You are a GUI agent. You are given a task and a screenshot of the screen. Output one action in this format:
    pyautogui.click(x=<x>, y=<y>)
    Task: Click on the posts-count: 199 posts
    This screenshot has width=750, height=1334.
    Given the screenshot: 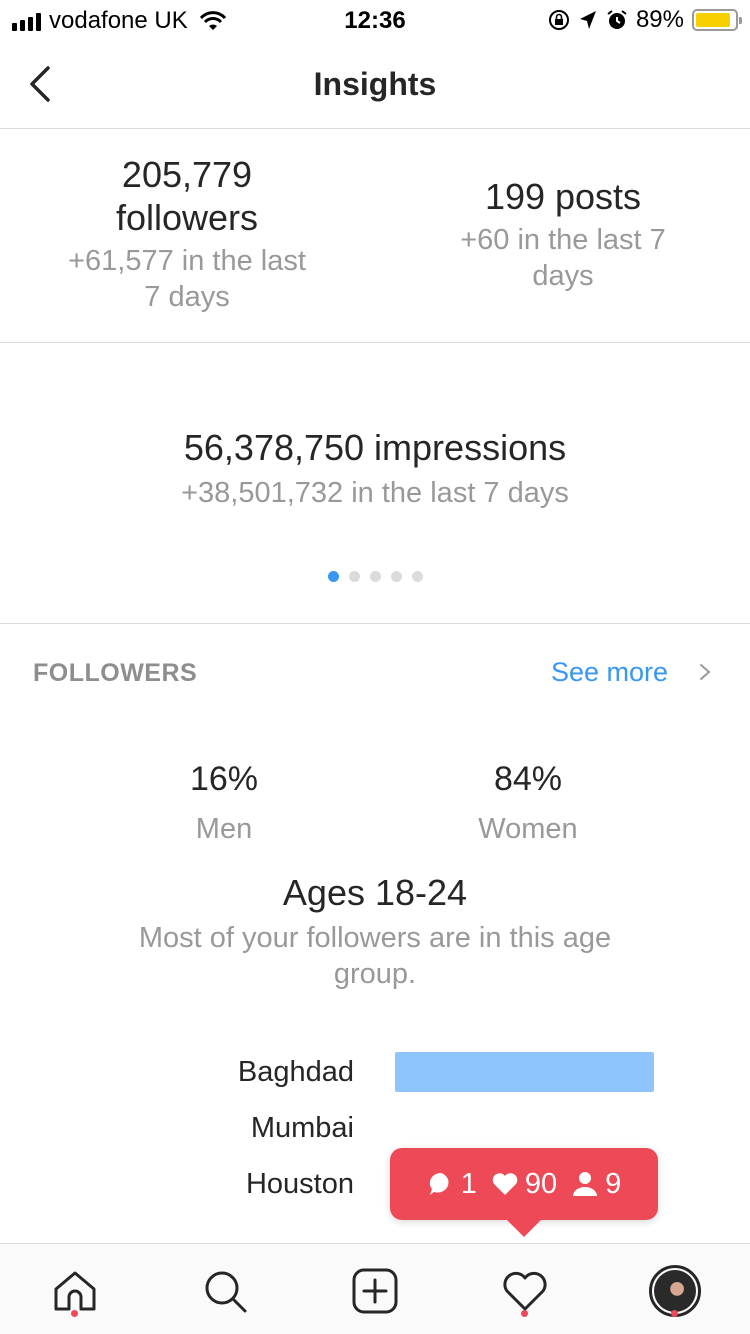 What is the action you would take?
    pyautogui.click(x=563, y=196)
    